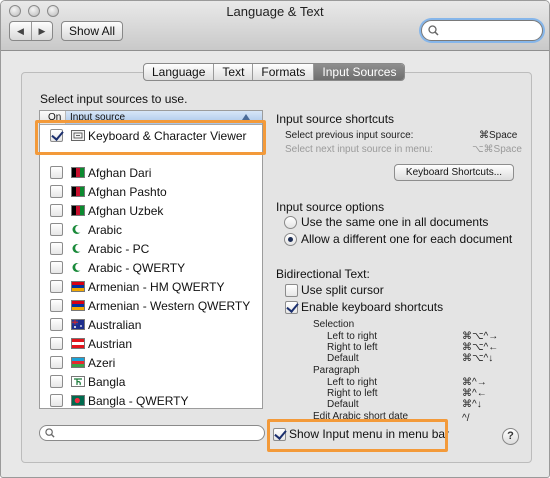 Image resolution: width=550 pixels, height=478 pixels. I want to click on radio-same-all-documents-label: Use the same one in all documents, so click(395, 222).